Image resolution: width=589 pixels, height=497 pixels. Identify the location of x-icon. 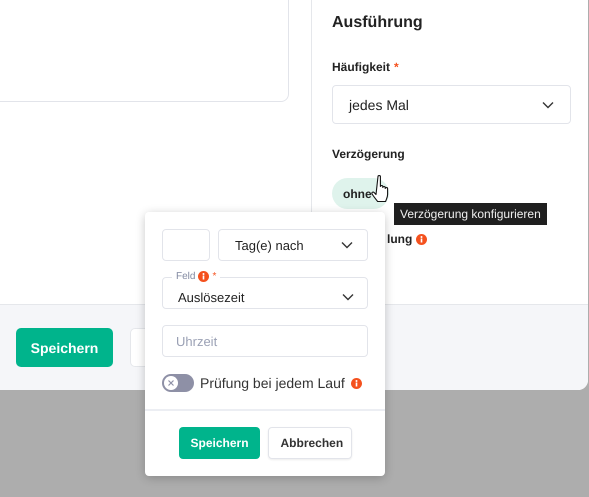
(171, 383).